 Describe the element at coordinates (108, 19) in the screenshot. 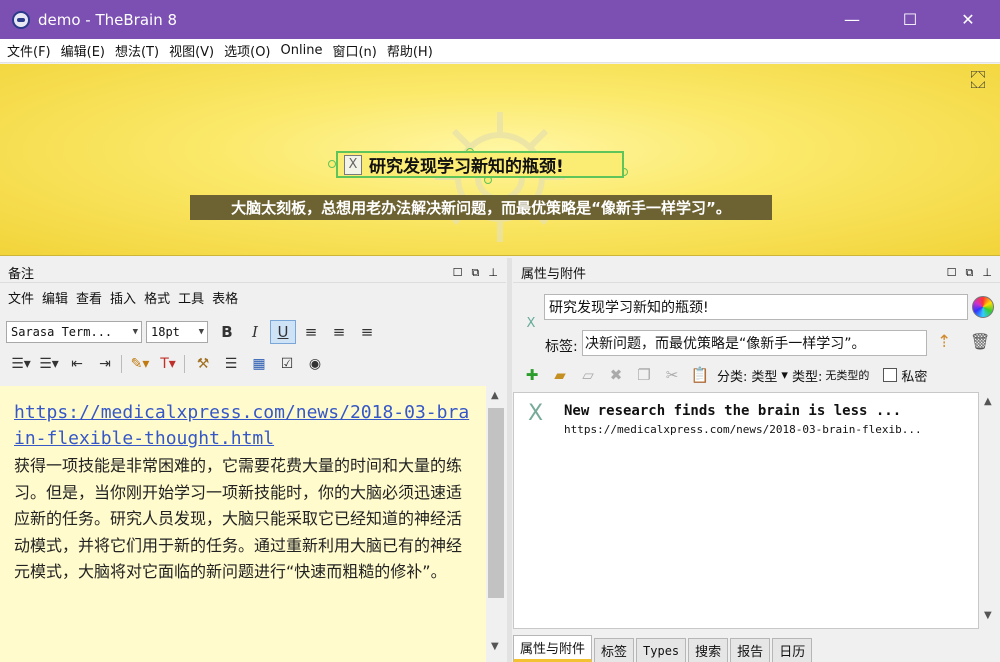

I see `window-title: demo - TheBrain 8` at that location.